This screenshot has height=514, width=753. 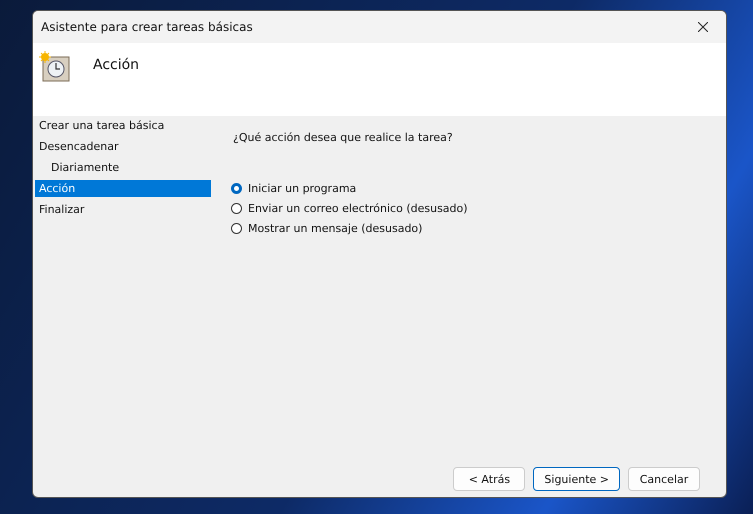 I want to click on page-heading: Acción, so click(x=116, y=65).